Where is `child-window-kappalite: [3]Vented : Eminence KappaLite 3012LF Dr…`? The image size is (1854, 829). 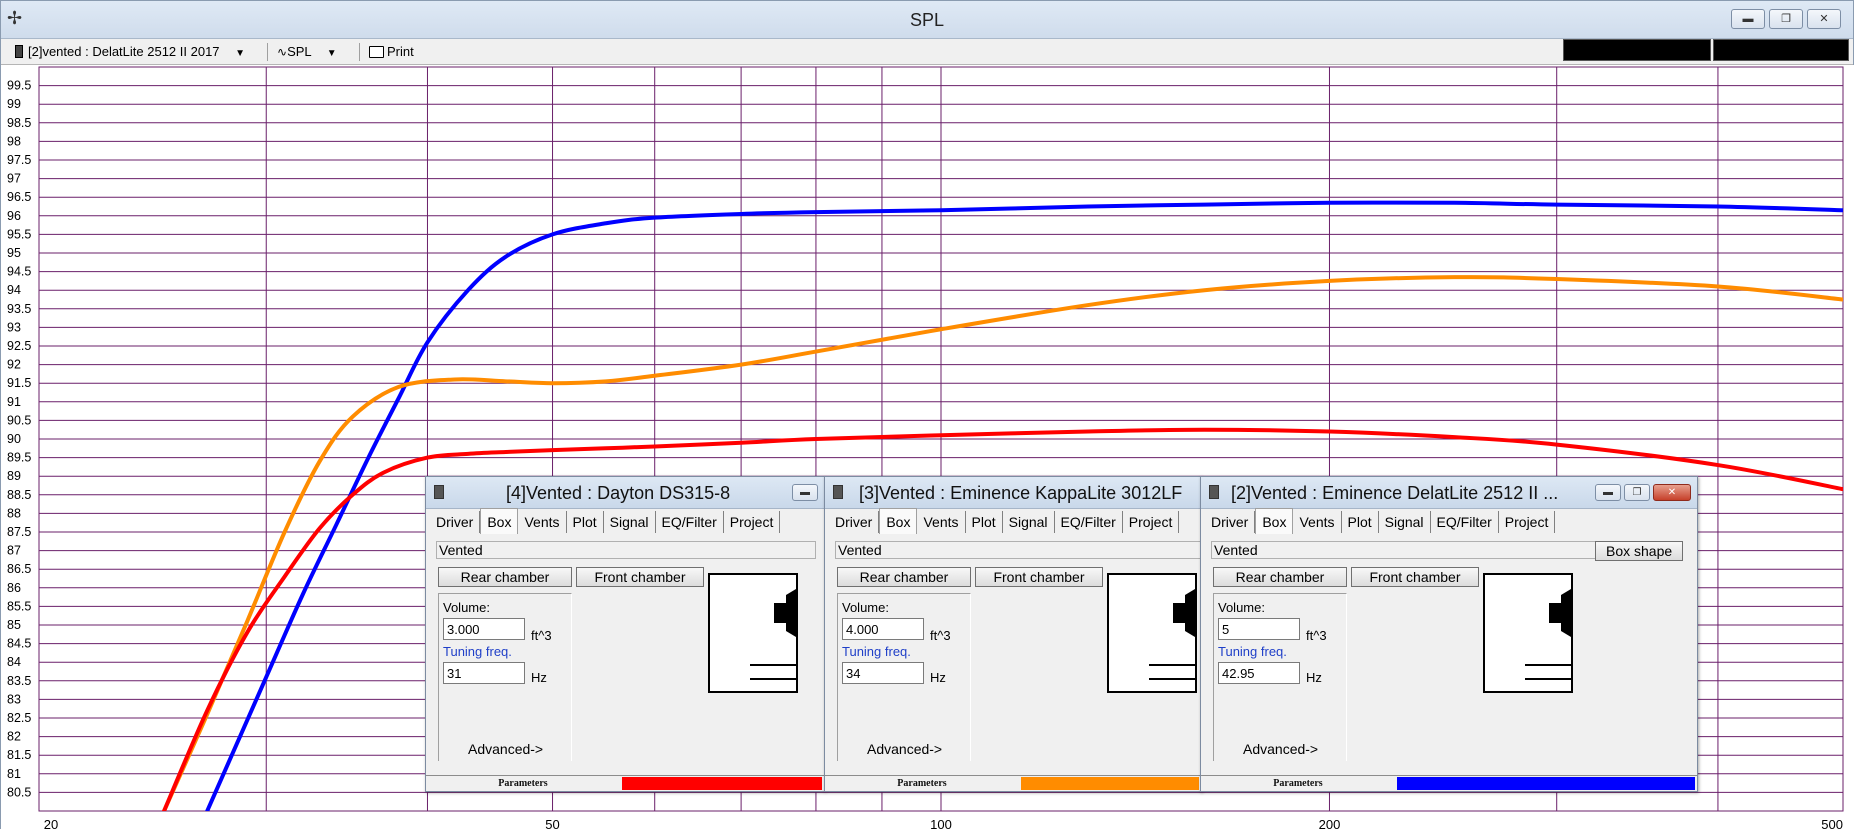 child-window-kappalite: [3]Vented : Eminence KappaLite 3012LF Dr… is located at coordinates (1013, 634).